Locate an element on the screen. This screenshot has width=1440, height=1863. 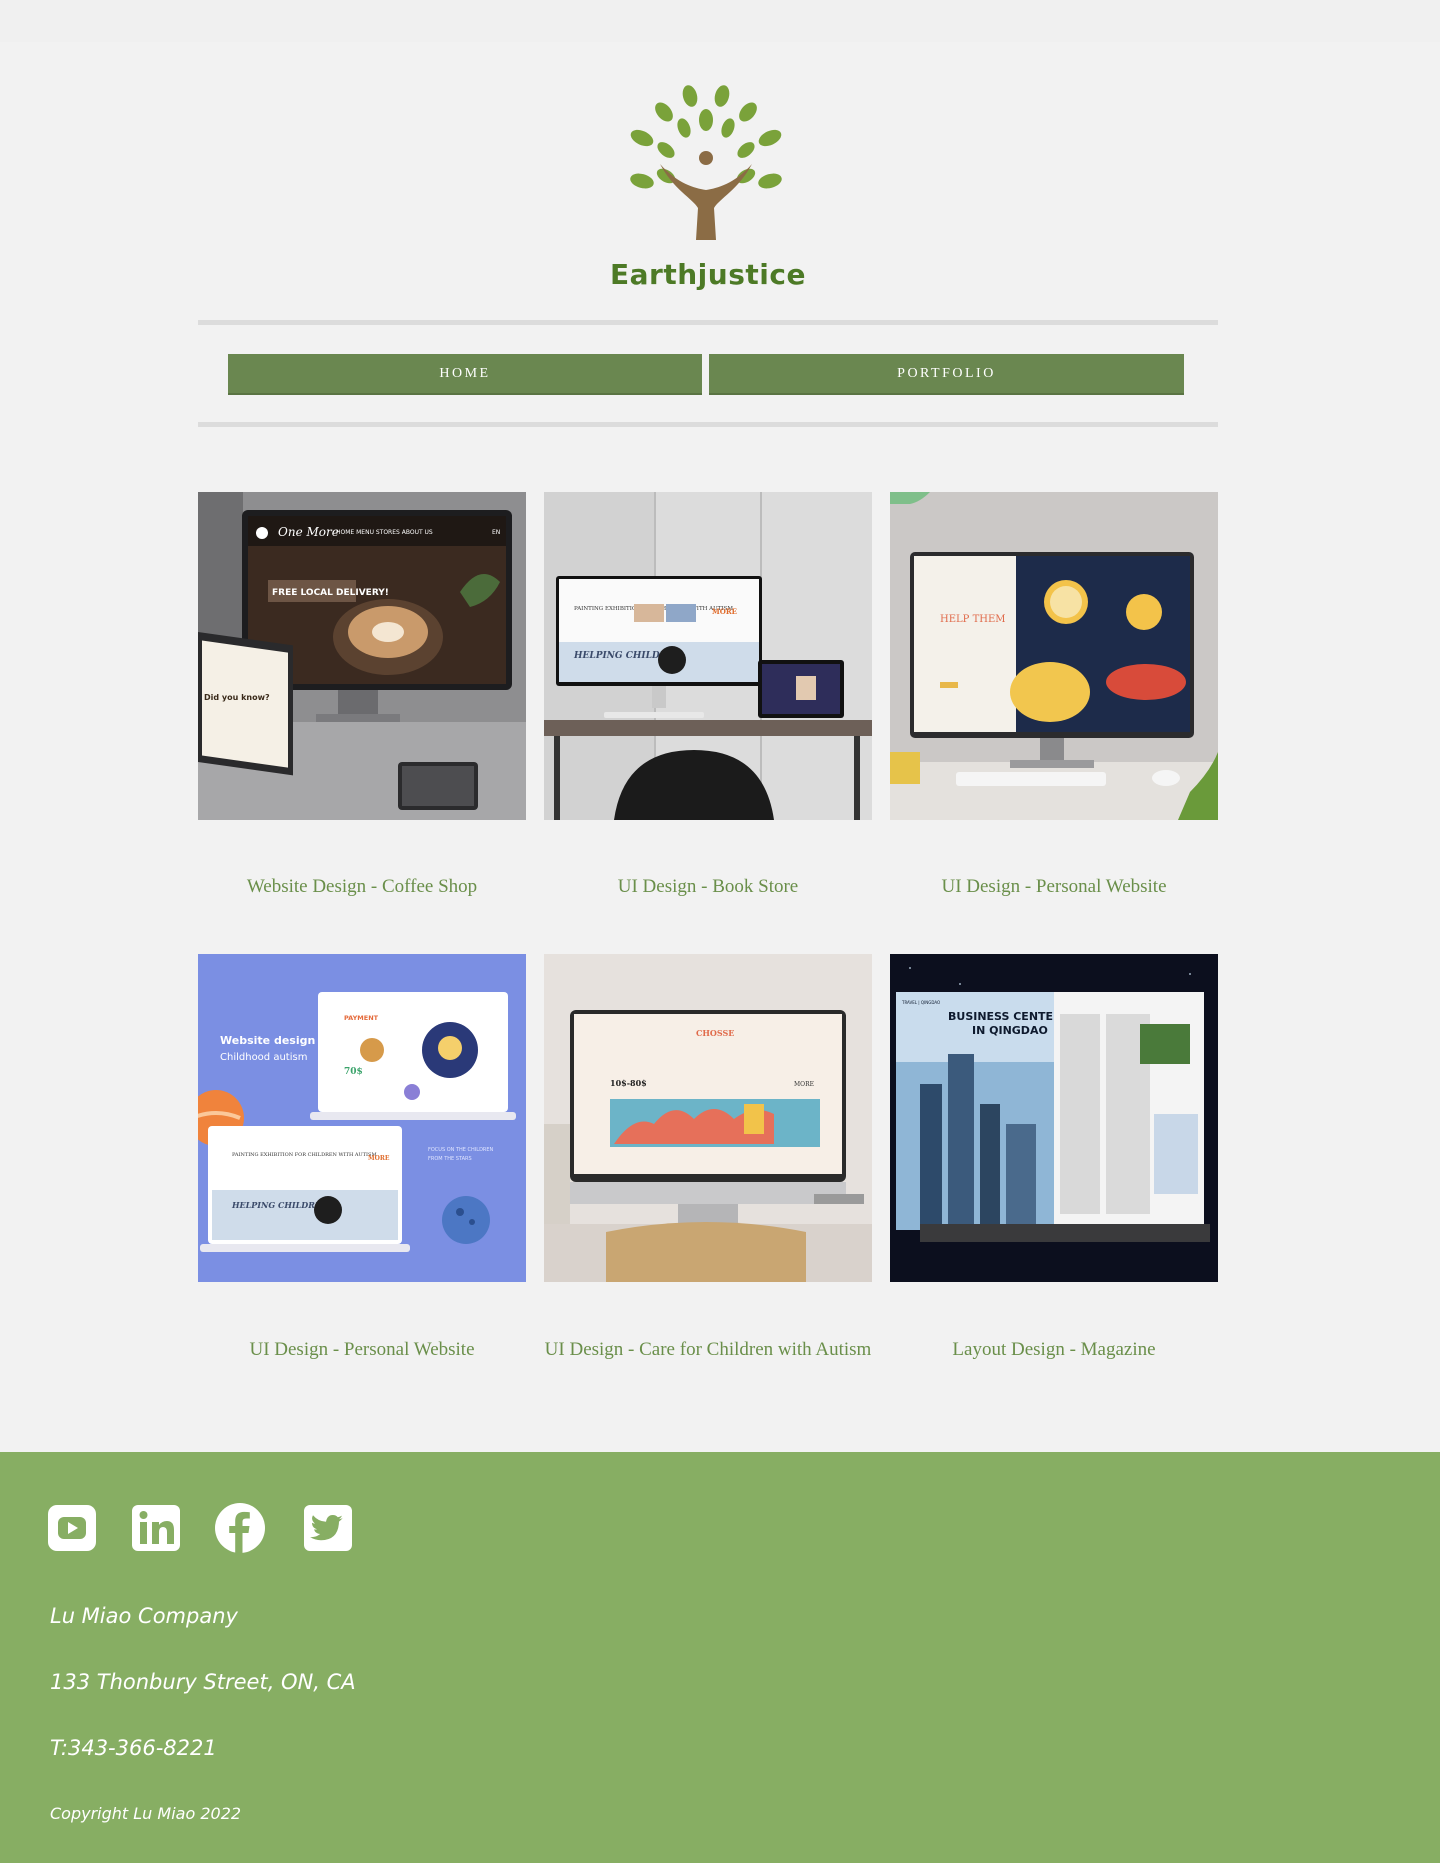
svg-text: BUSINESS CENTER is located at coordinates (1005, 1016).